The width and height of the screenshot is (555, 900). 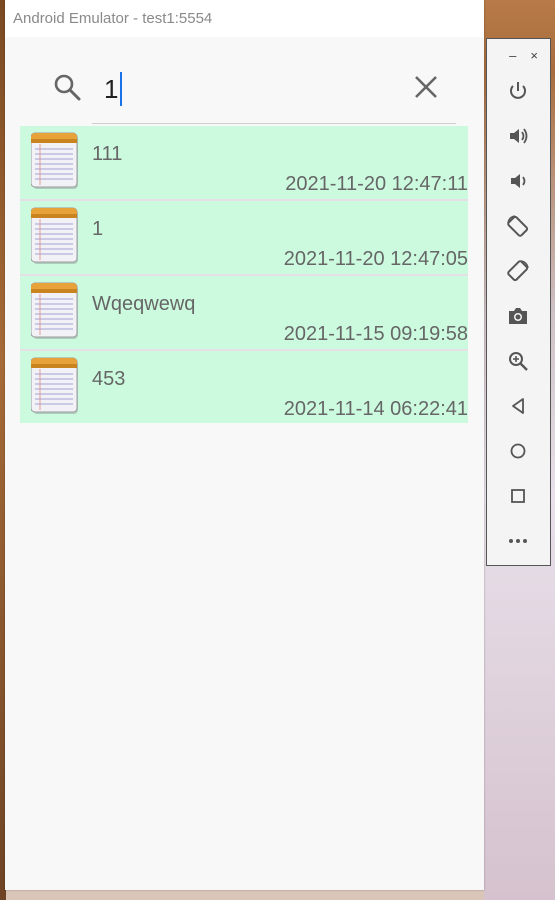 I want to click on toolbar-window-controls: – ×, so click(x=518, y=55).